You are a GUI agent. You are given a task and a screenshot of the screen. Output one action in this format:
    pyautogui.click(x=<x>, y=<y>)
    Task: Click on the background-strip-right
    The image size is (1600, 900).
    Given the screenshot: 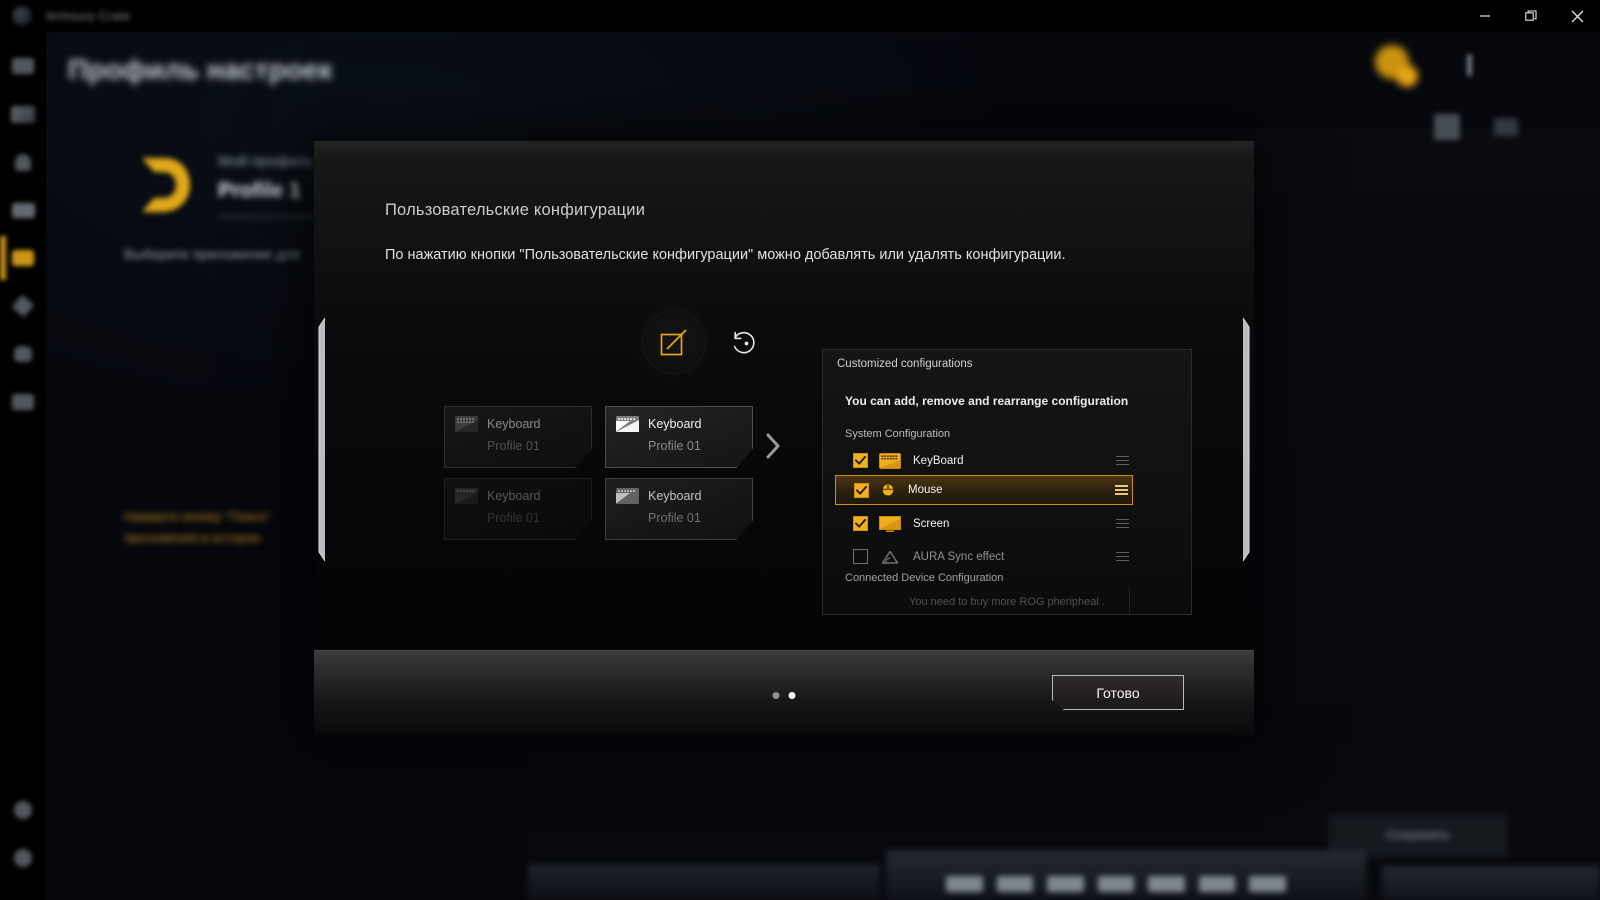 What is the action you would take?
    pyautogui.click(x=1491, y=883)
    